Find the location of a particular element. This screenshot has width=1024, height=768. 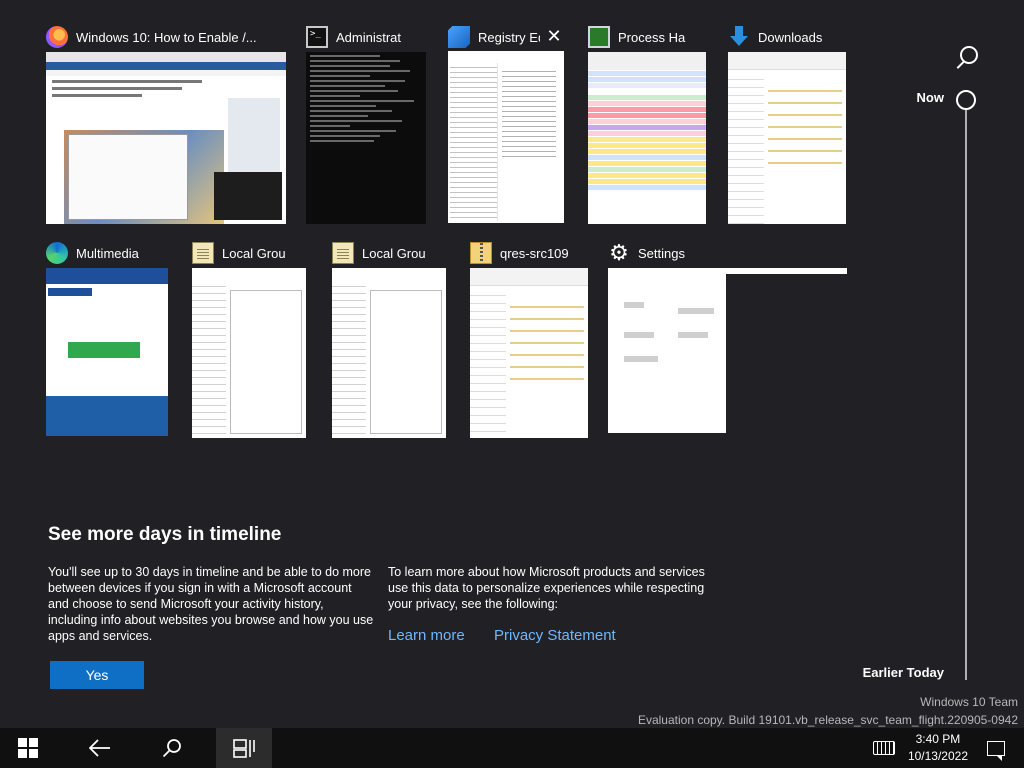

window-title: qres-src109 is located at coordinates (534, 253).